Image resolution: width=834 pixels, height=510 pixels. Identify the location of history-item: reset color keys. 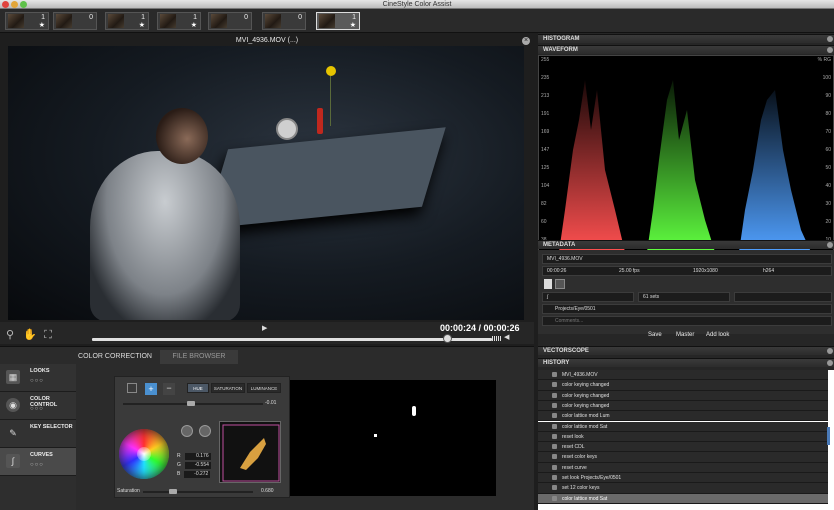
(683, 457).